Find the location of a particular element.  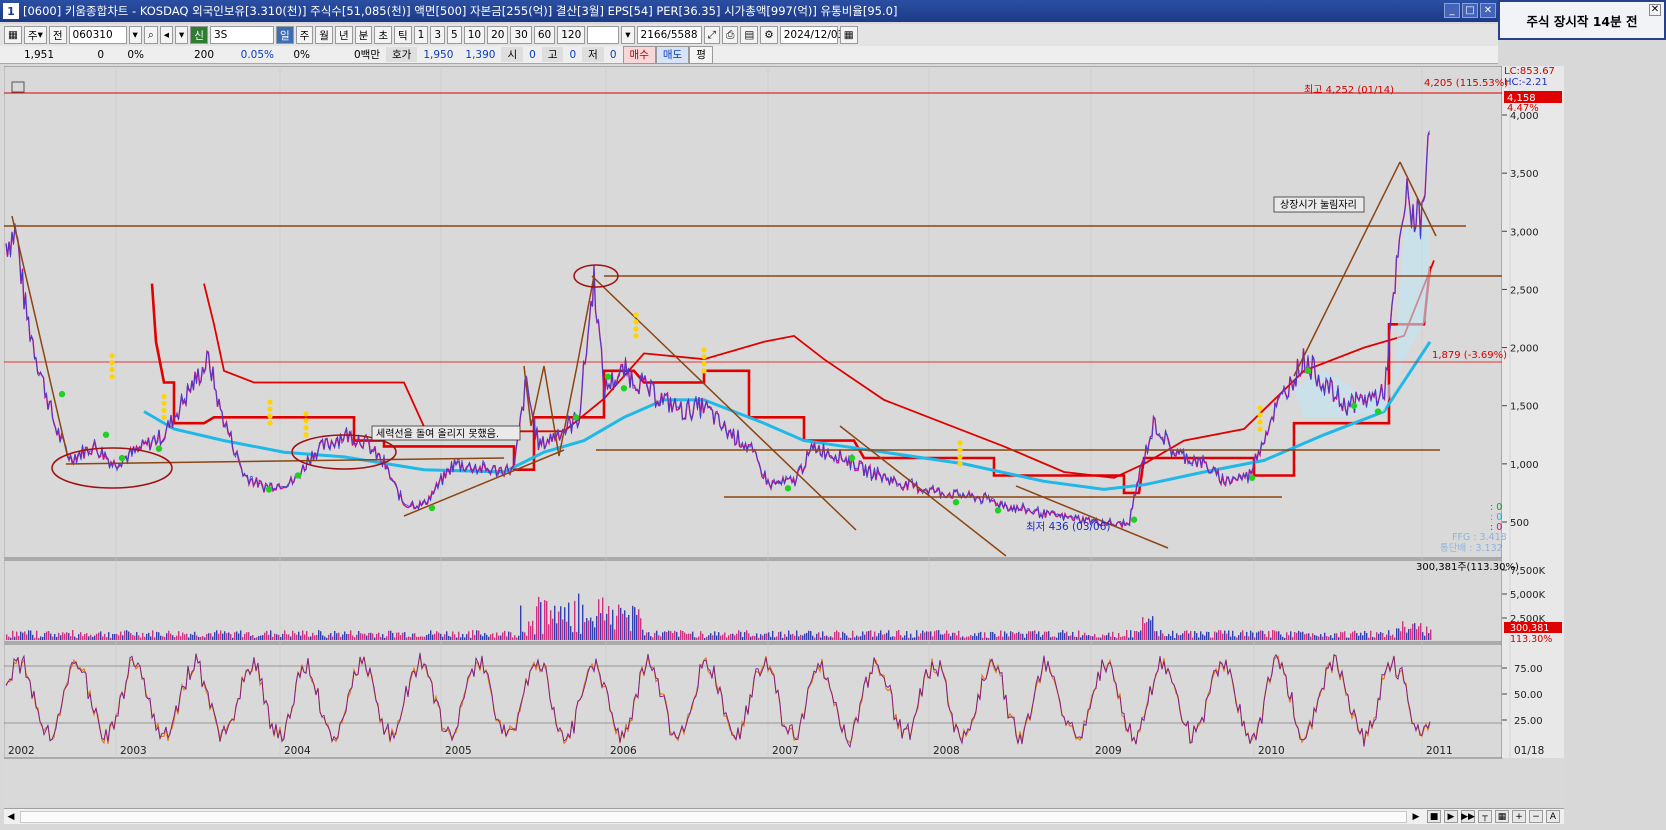

maximize-button: □ is located at coordinates (1470, 10).